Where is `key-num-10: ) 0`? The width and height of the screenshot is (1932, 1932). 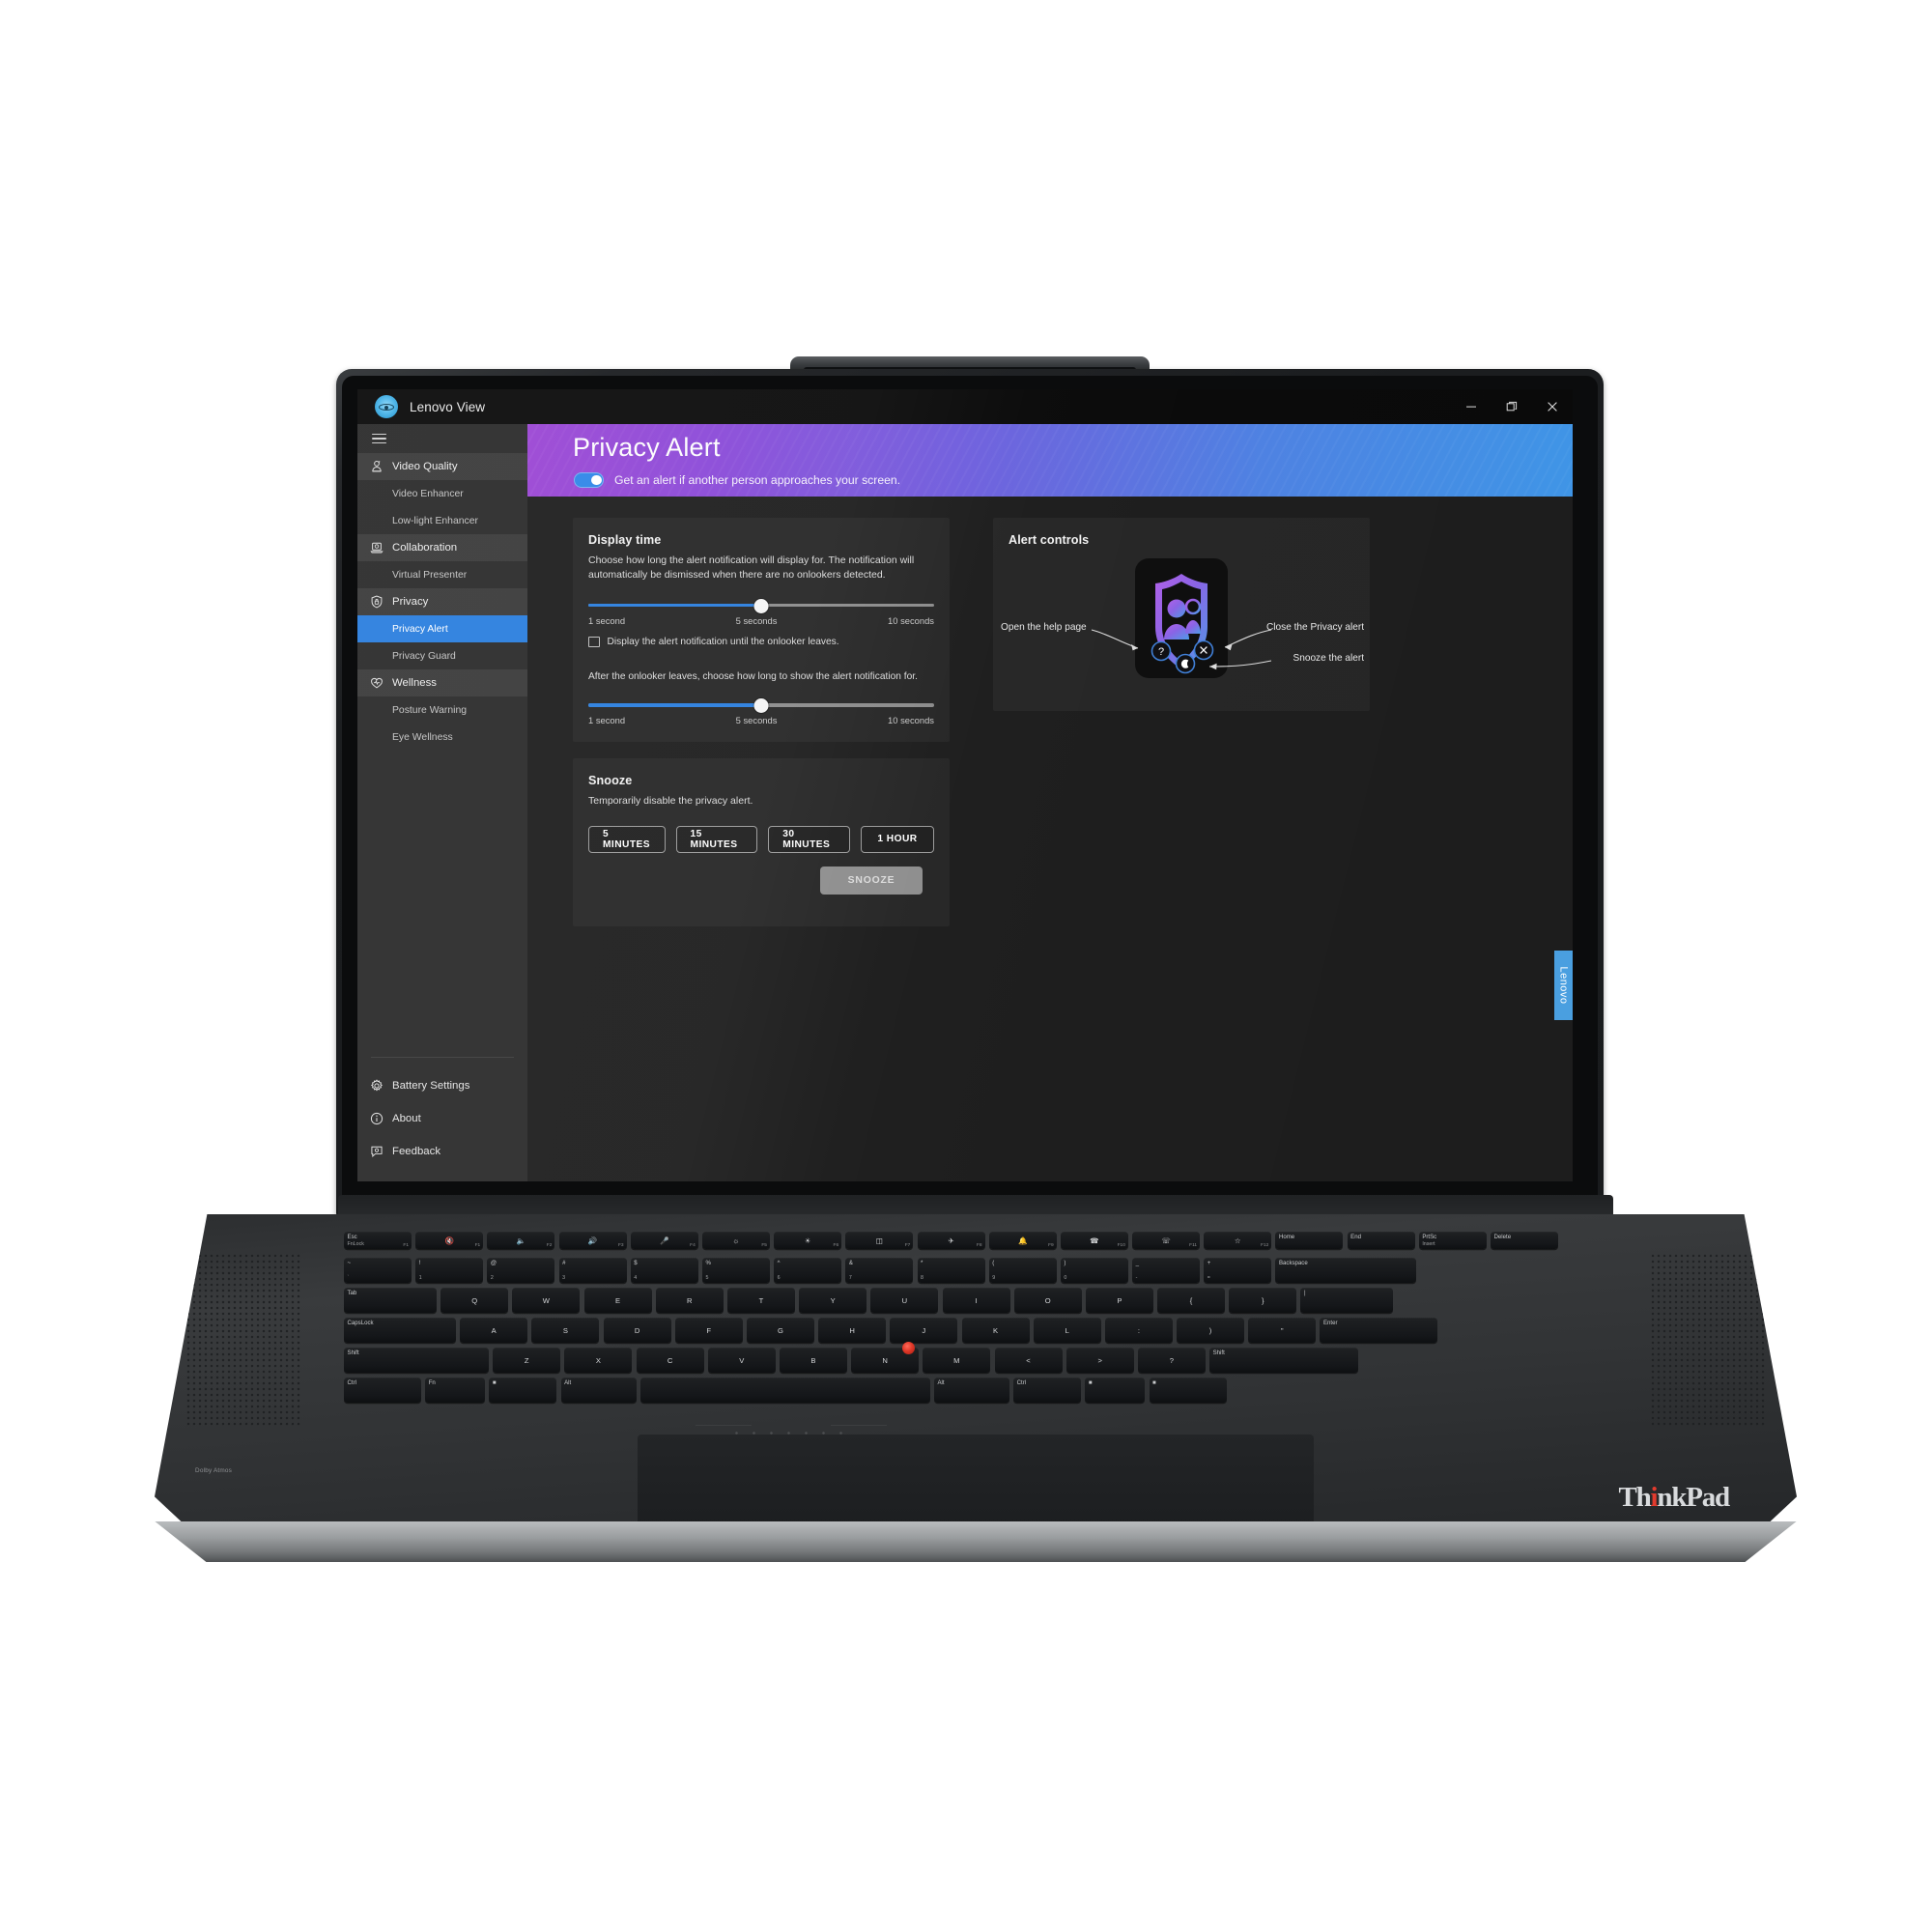 key-num-10: ) 0 is located at coordinates (1094, 1270).